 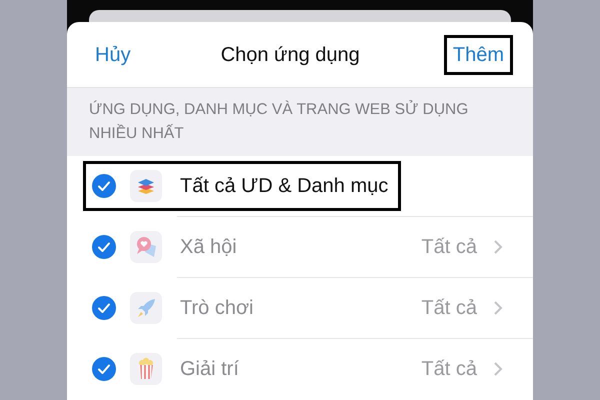 What do you see at coordinates (278, 121) in the screenshot?
I see `section-header: ỨNG DỤNG, DANH MỤC VÀ TRANG WEB SỬ DỤNG NHIỀU NHẤT` at bounding box center [278, 121].